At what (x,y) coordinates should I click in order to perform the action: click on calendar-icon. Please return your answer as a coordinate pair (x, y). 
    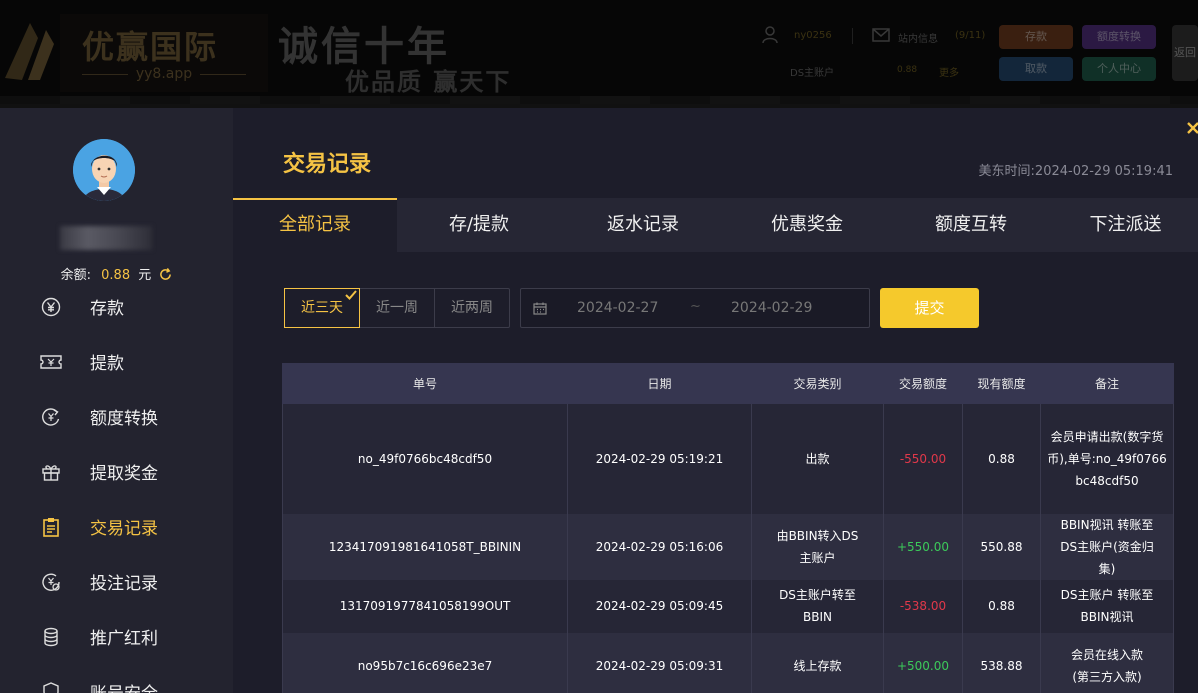
    Looking at the image, I should click on (540, 308).